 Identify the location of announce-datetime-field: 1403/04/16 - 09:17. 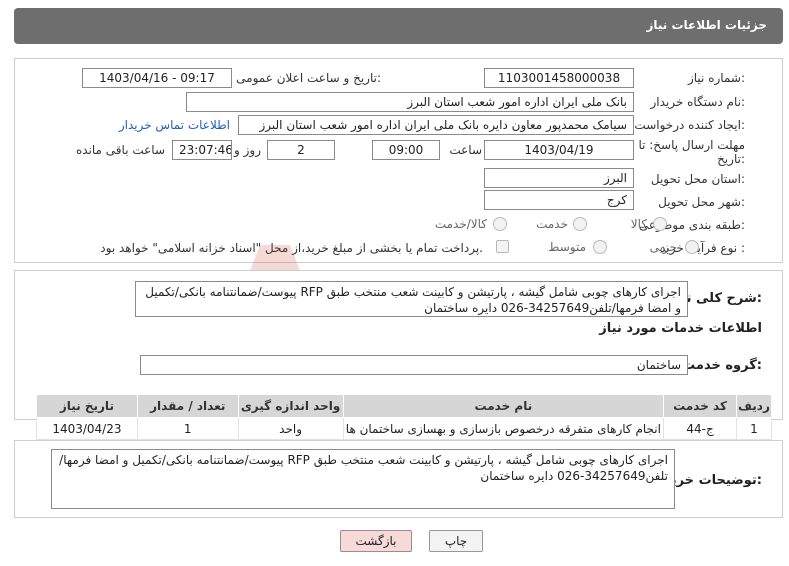
(157, 78).